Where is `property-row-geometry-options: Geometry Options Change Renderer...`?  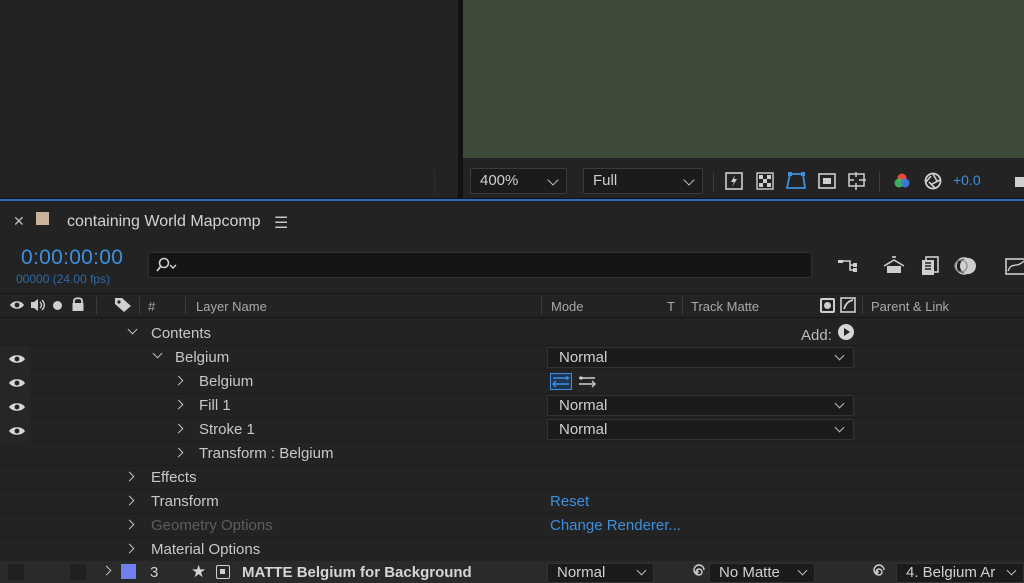 property-row-geometry-options: Geometry Options Change Renderer... is located at coordinates (512, 526).